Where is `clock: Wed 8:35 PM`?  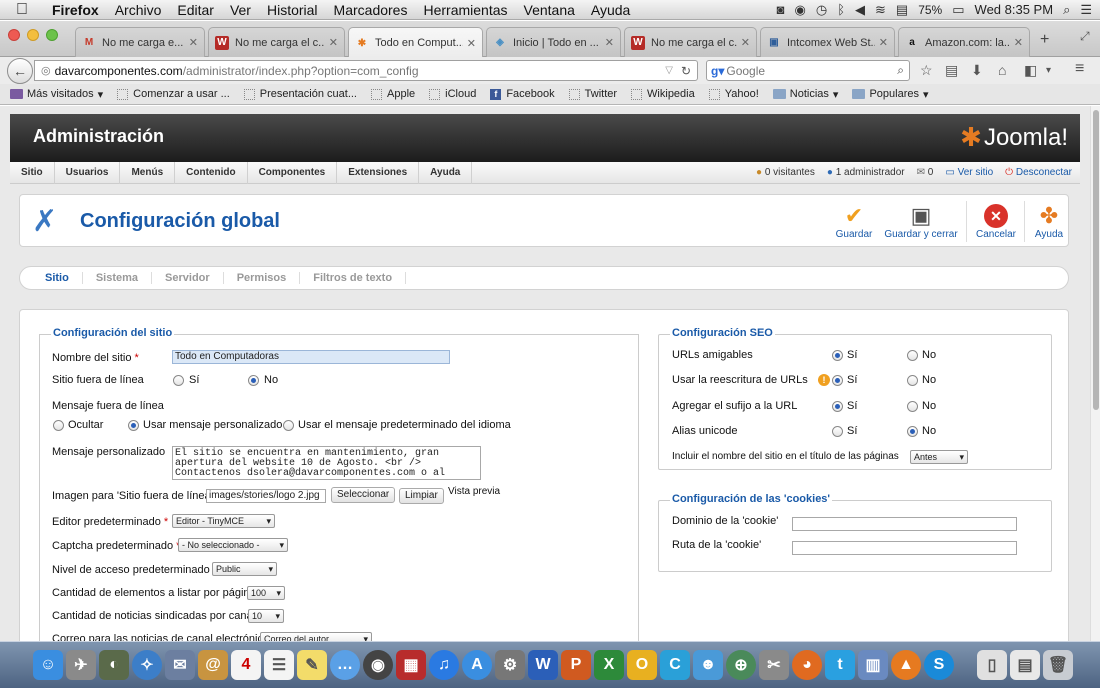 clock: Wed 8:35 PM is located at coordinates (1014, 9).